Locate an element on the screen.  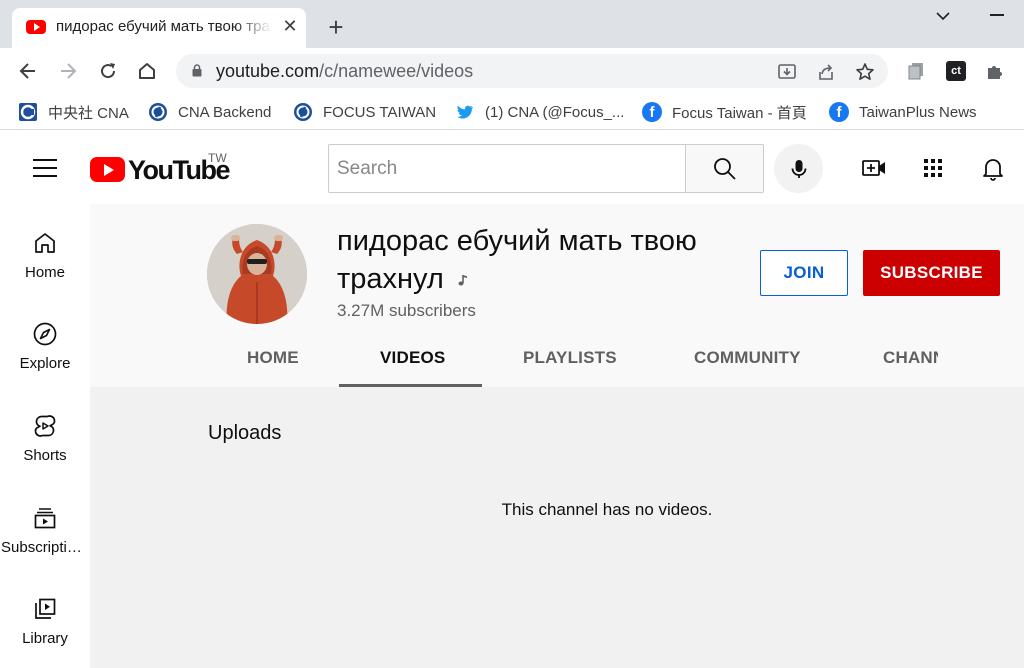
bookmark-taiwanplus: f TaiwanPlus News is located at coordinates (903, 112).